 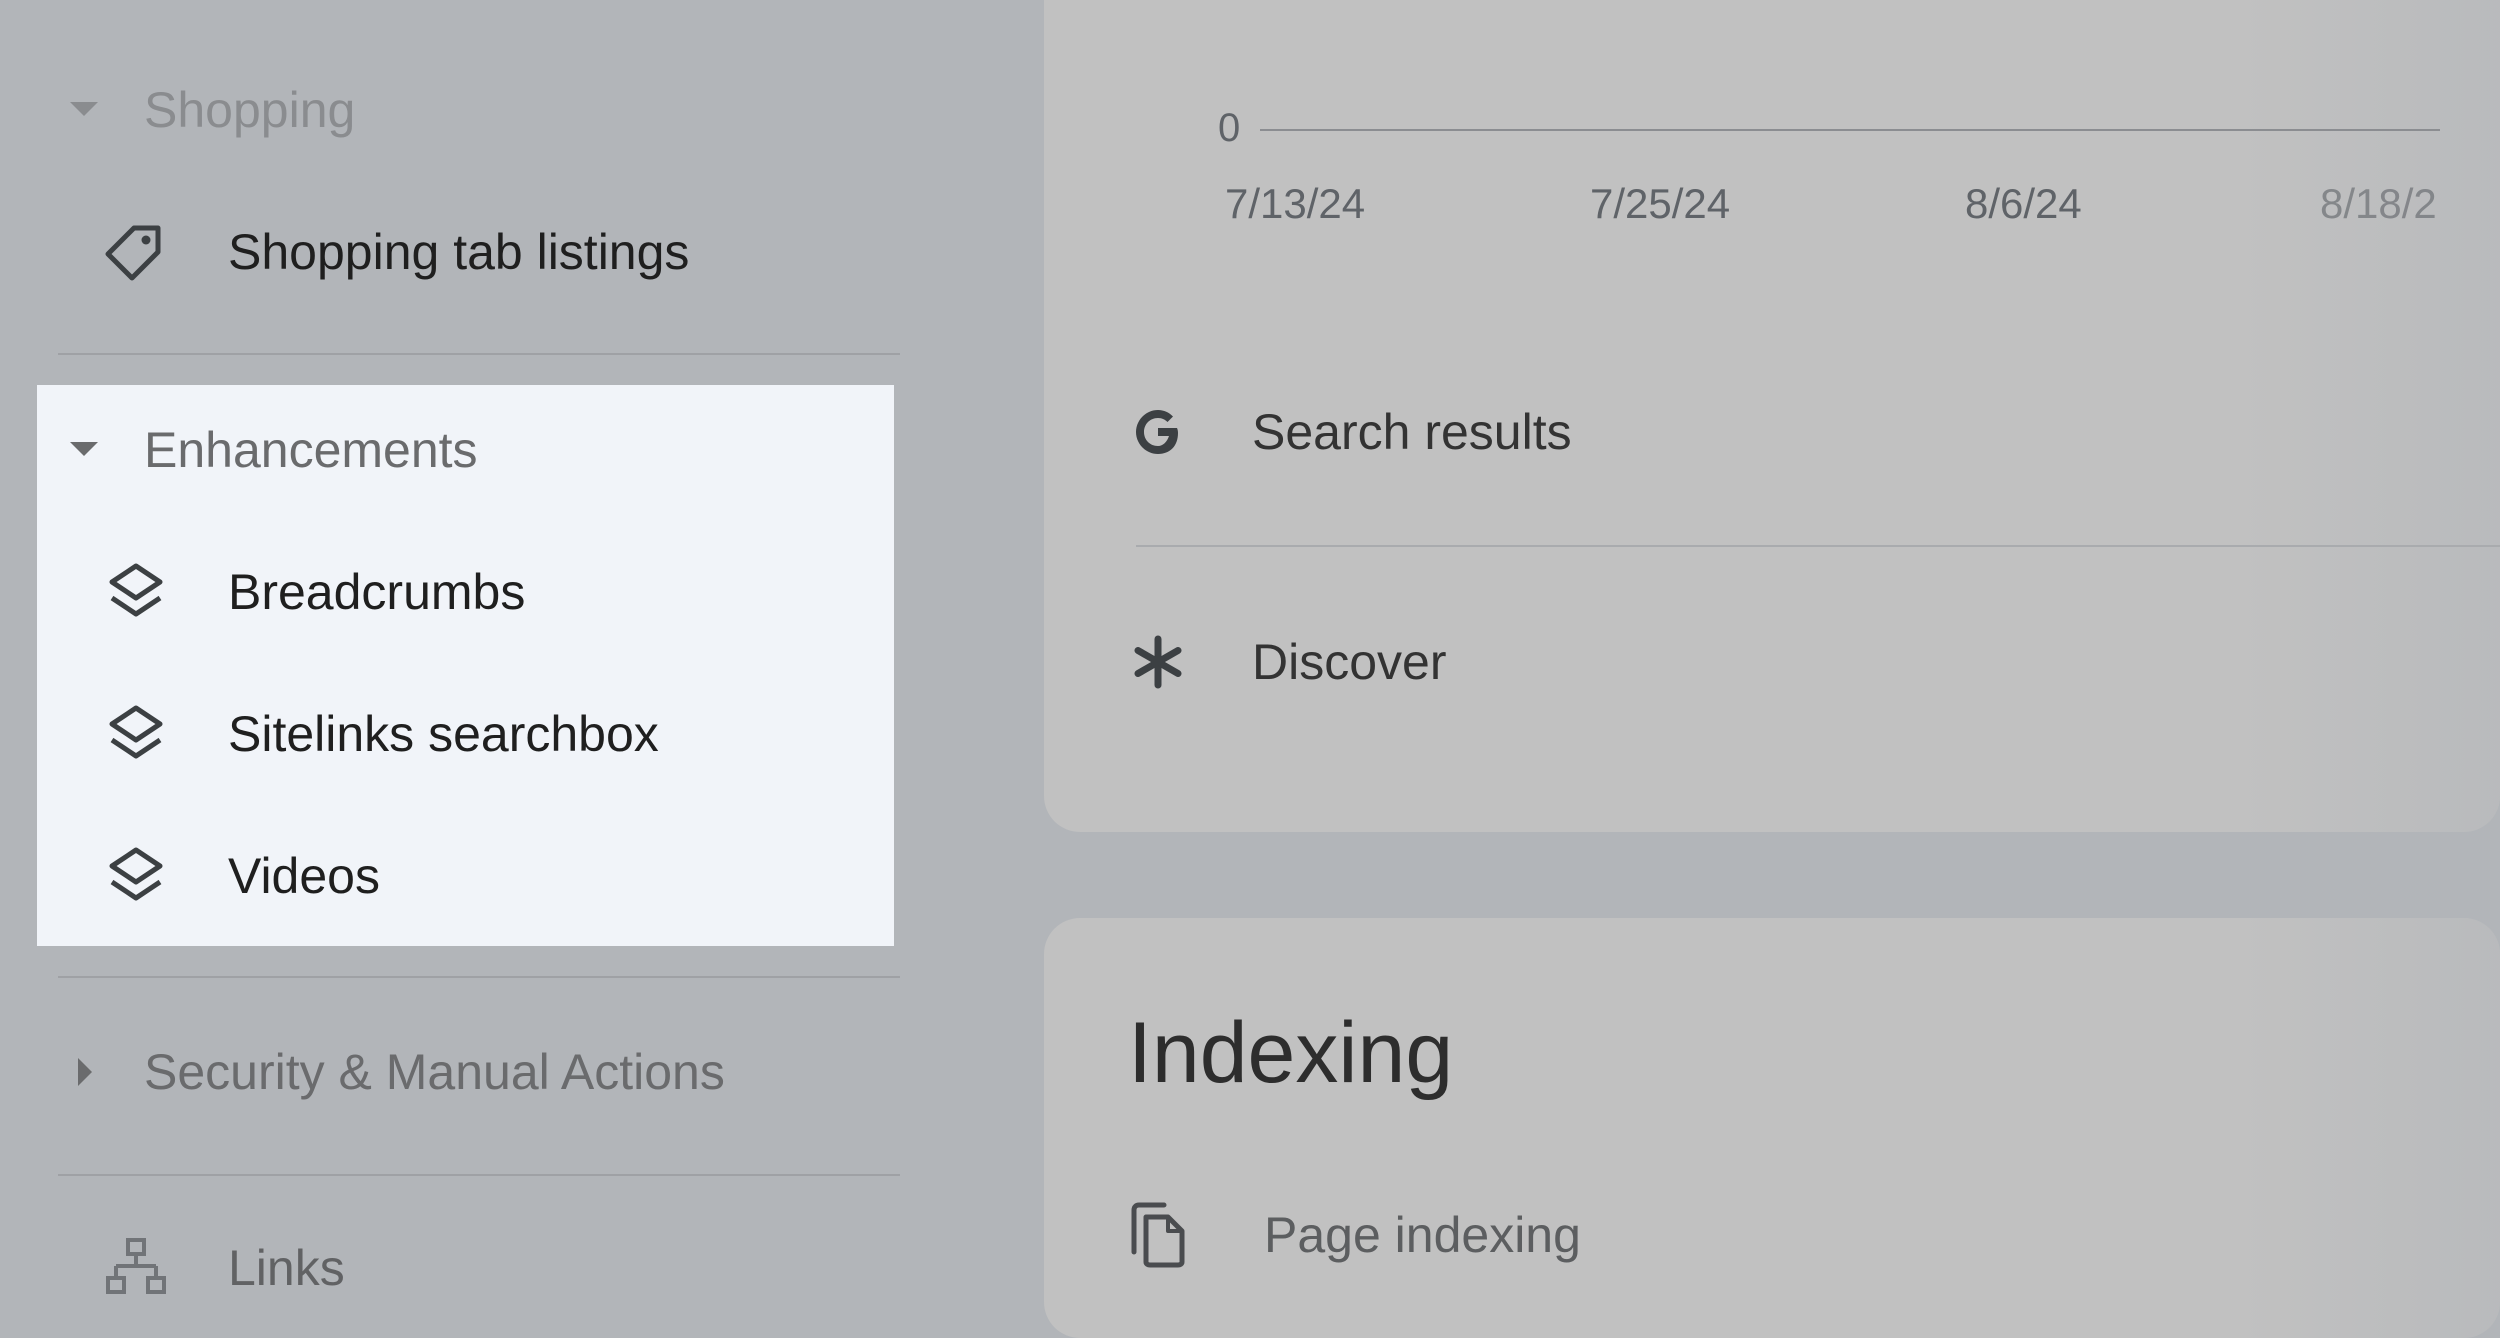 What do you see at coordinates (459, 252) in the screenshot?
I see `sidebar-item-label: Shopping tab listings` at bounding box center [459, 252].